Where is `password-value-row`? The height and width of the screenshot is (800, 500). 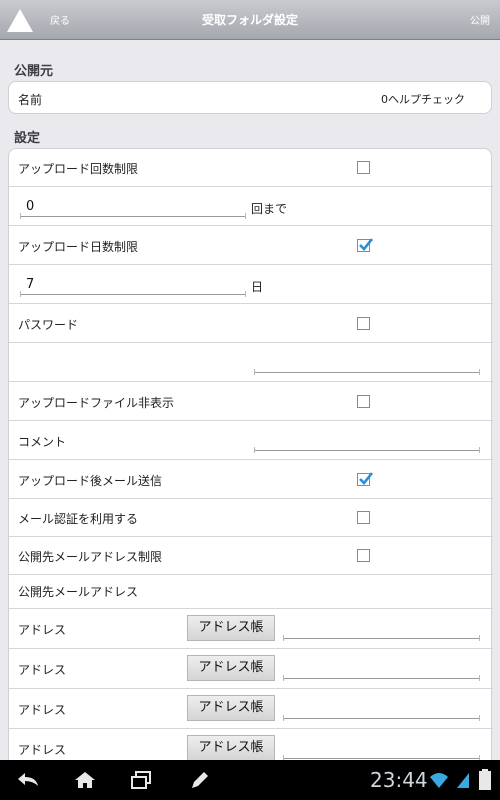 password-value-row is located at coordinates (251, 362).